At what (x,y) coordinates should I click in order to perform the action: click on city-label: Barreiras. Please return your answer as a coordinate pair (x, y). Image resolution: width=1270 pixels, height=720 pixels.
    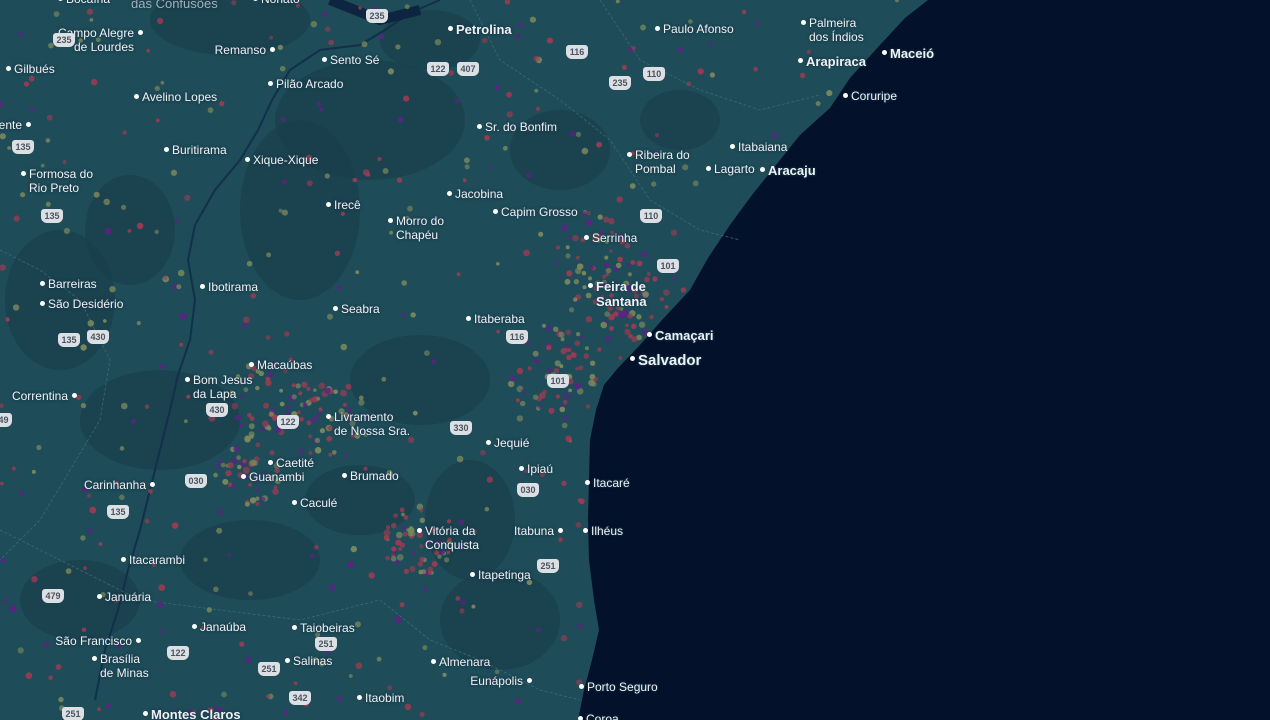
    Looking at the image, I should click on (72, 284).